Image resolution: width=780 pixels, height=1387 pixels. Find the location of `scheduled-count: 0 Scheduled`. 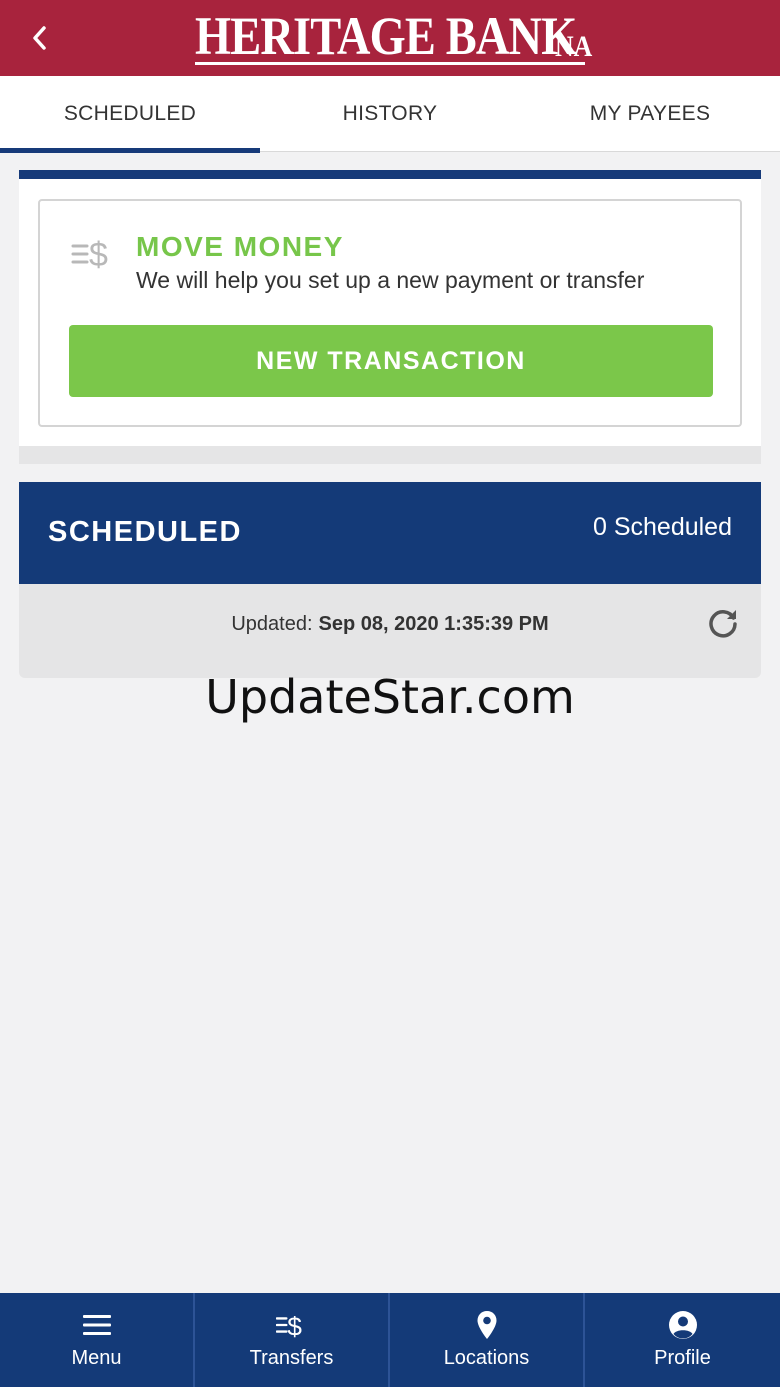

scheduled-count: 0 Scheduled is located at coordinates (662, 527).